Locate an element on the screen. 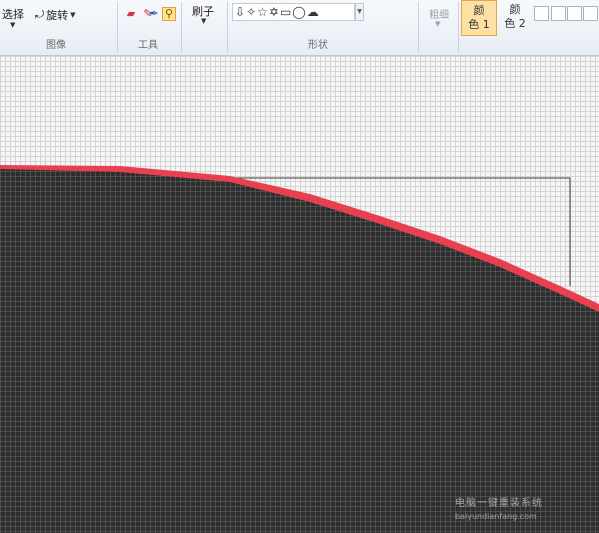 This screenshot has height=533, width=599. brushes-group: 刷子 ▼ is located at coordinates (204, 27).